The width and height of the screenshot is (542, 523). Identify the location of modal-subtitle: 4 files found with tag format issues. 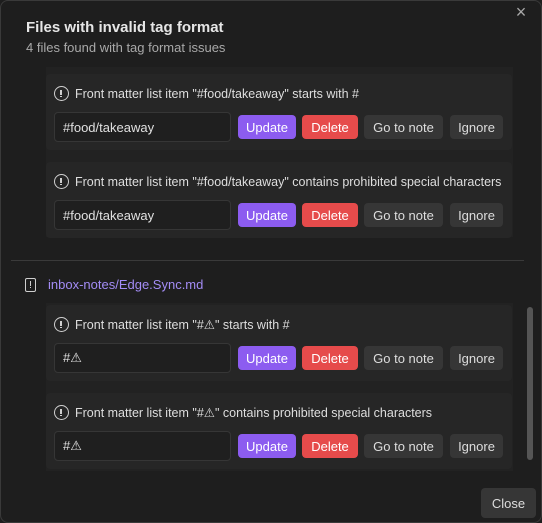
(126, 47).